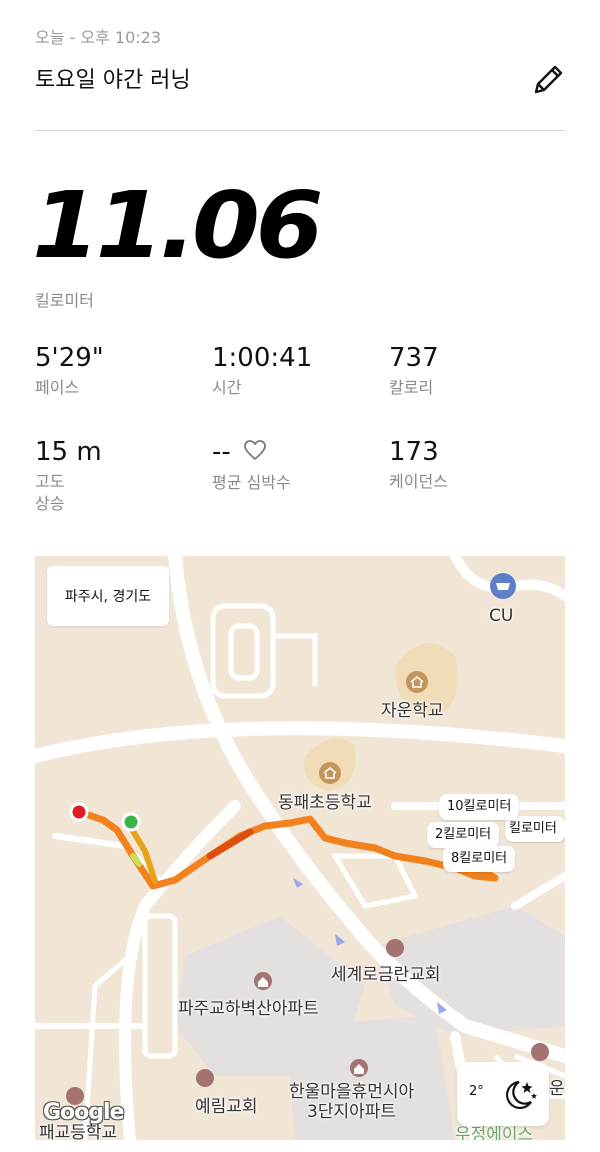 The width and height of the screenshot is (600, 1152). I want to click on map-region-label: 파주시, 경기도, so click(108, 596).